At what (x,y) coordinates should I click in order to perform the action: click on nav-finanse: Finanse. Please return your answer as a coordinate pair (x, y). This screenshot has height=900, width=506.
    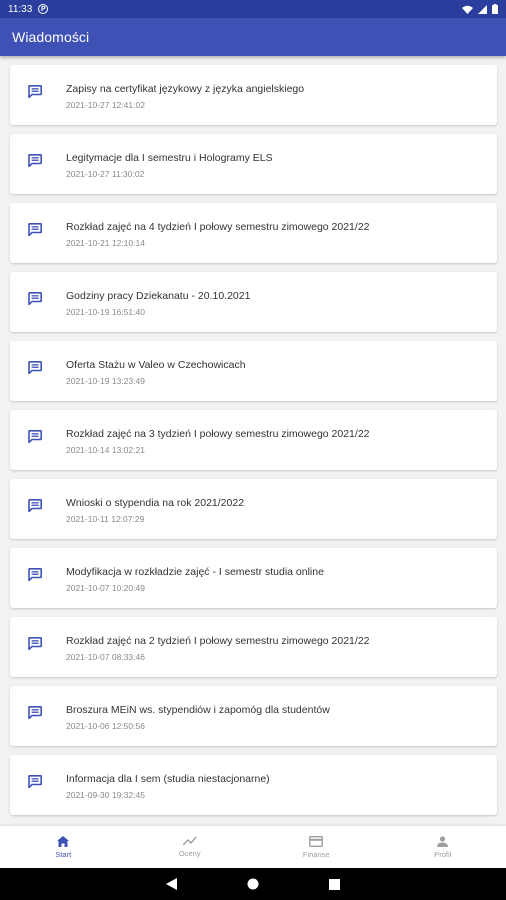
    Looking at the image, I should click on (316, 847).